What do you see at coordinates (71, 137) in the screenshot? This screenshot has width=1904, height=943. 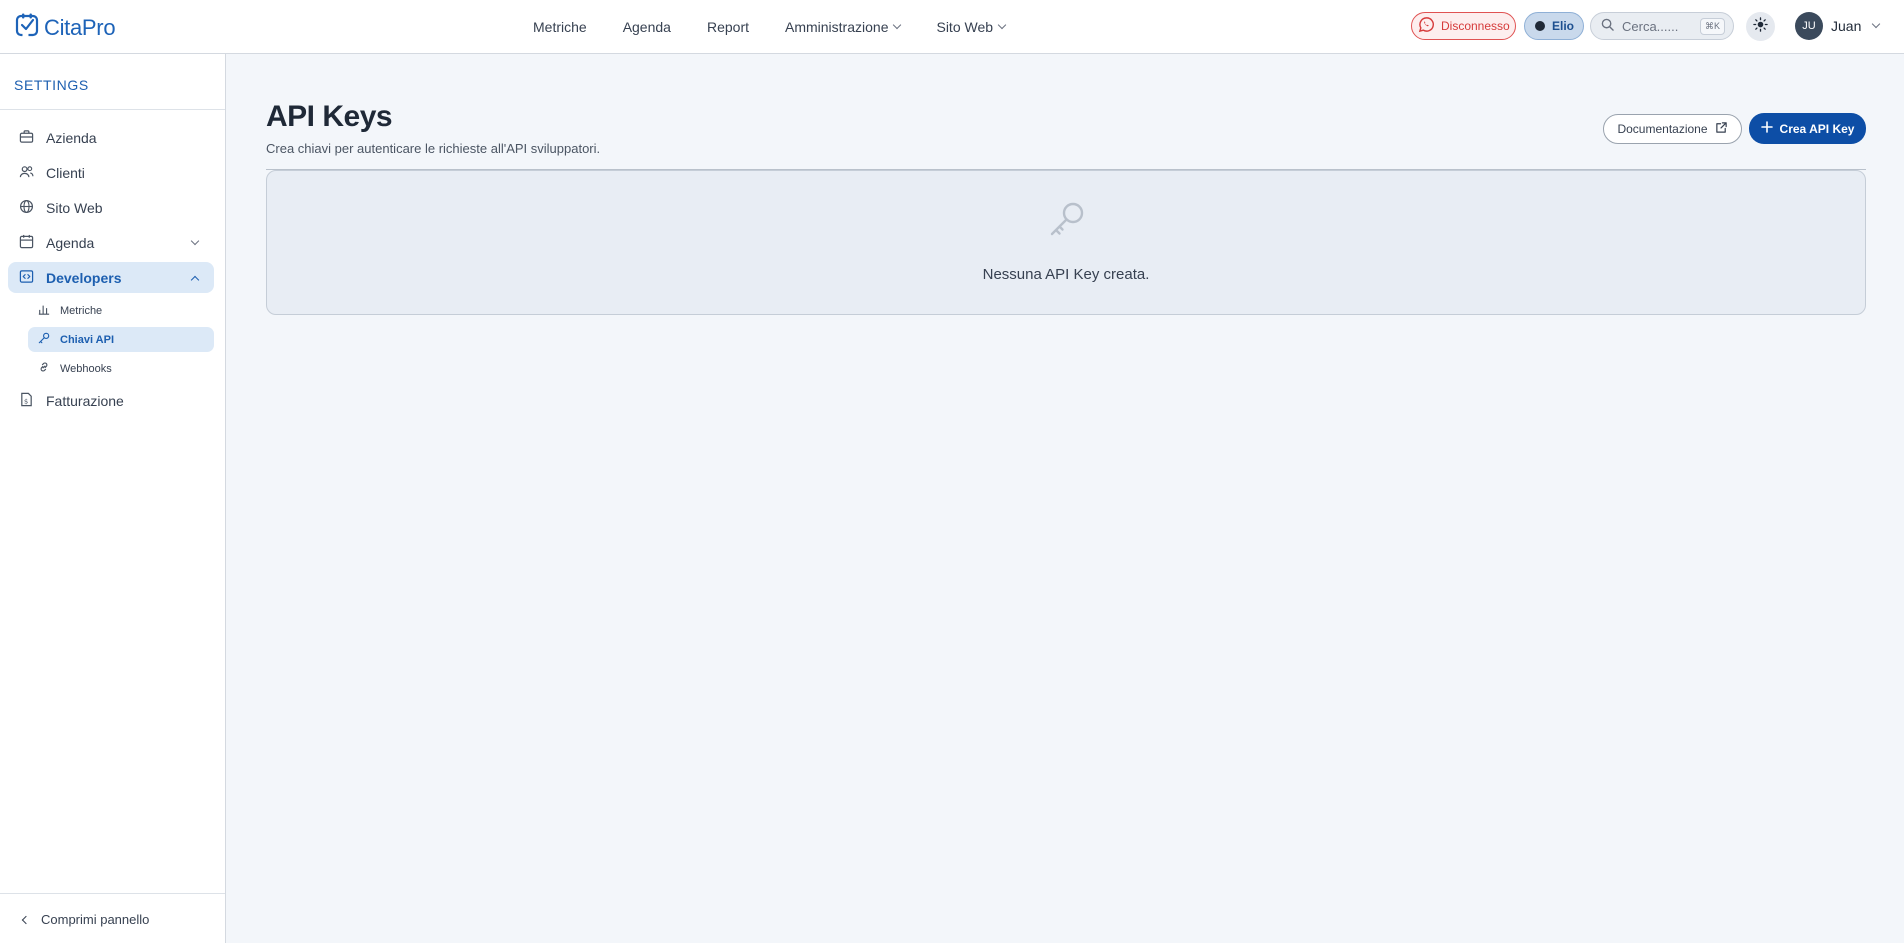 I see `sidebar-item-label: Azienda` at bounding box center [71, 137].